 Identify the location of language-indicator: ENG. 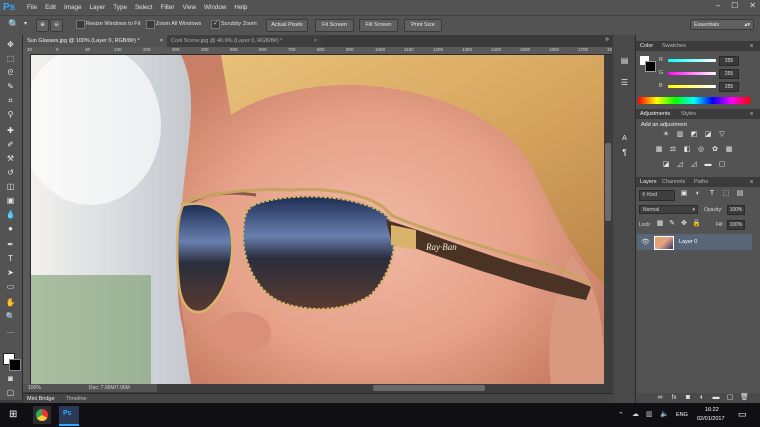
(682, 415).